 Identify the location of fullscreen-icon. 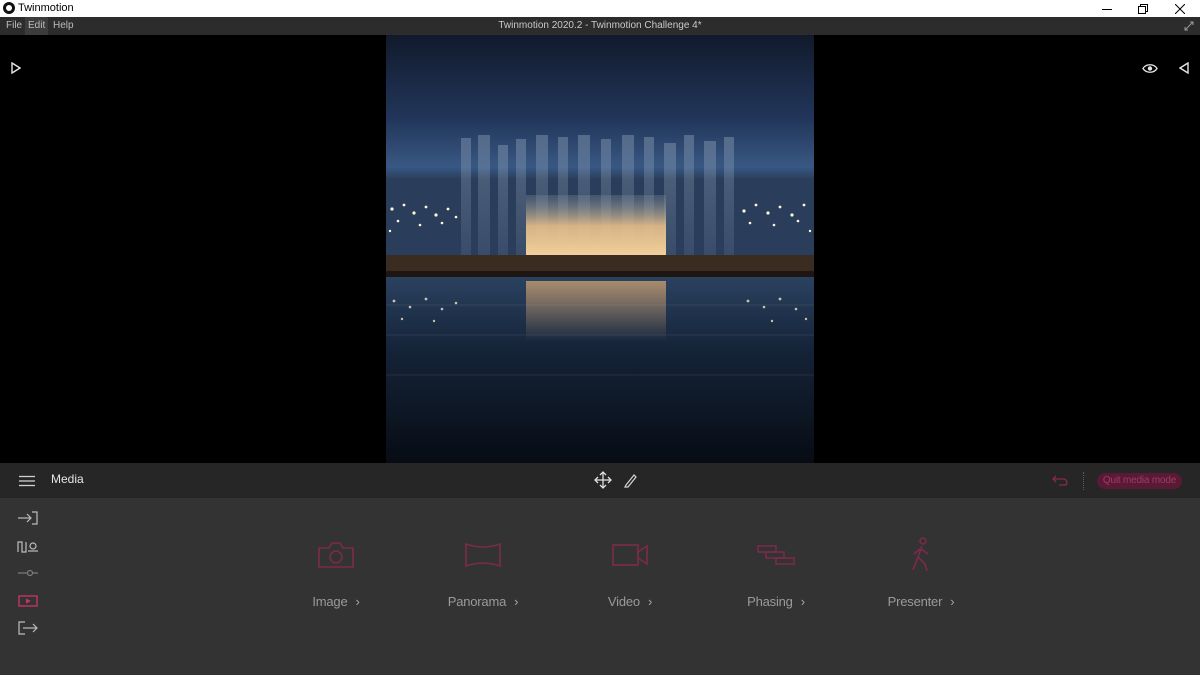
(1189, 26).